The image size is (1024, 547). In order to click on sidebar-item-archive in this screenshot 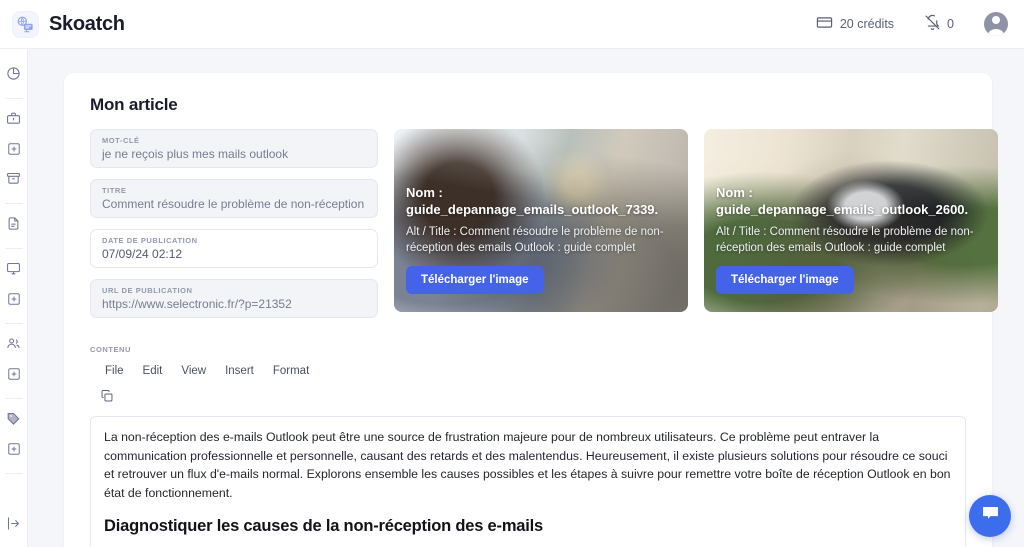, I will do `click(14, 181)`.